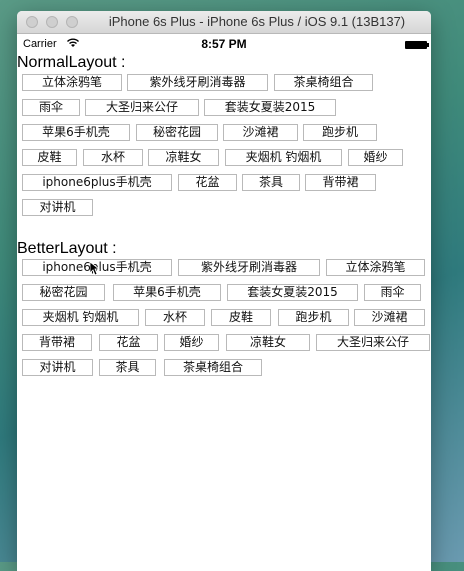  Describe the element at coordinates (142, 107) in the screenshot. I see `normal-tag: 大圣归来公仔` at that location.